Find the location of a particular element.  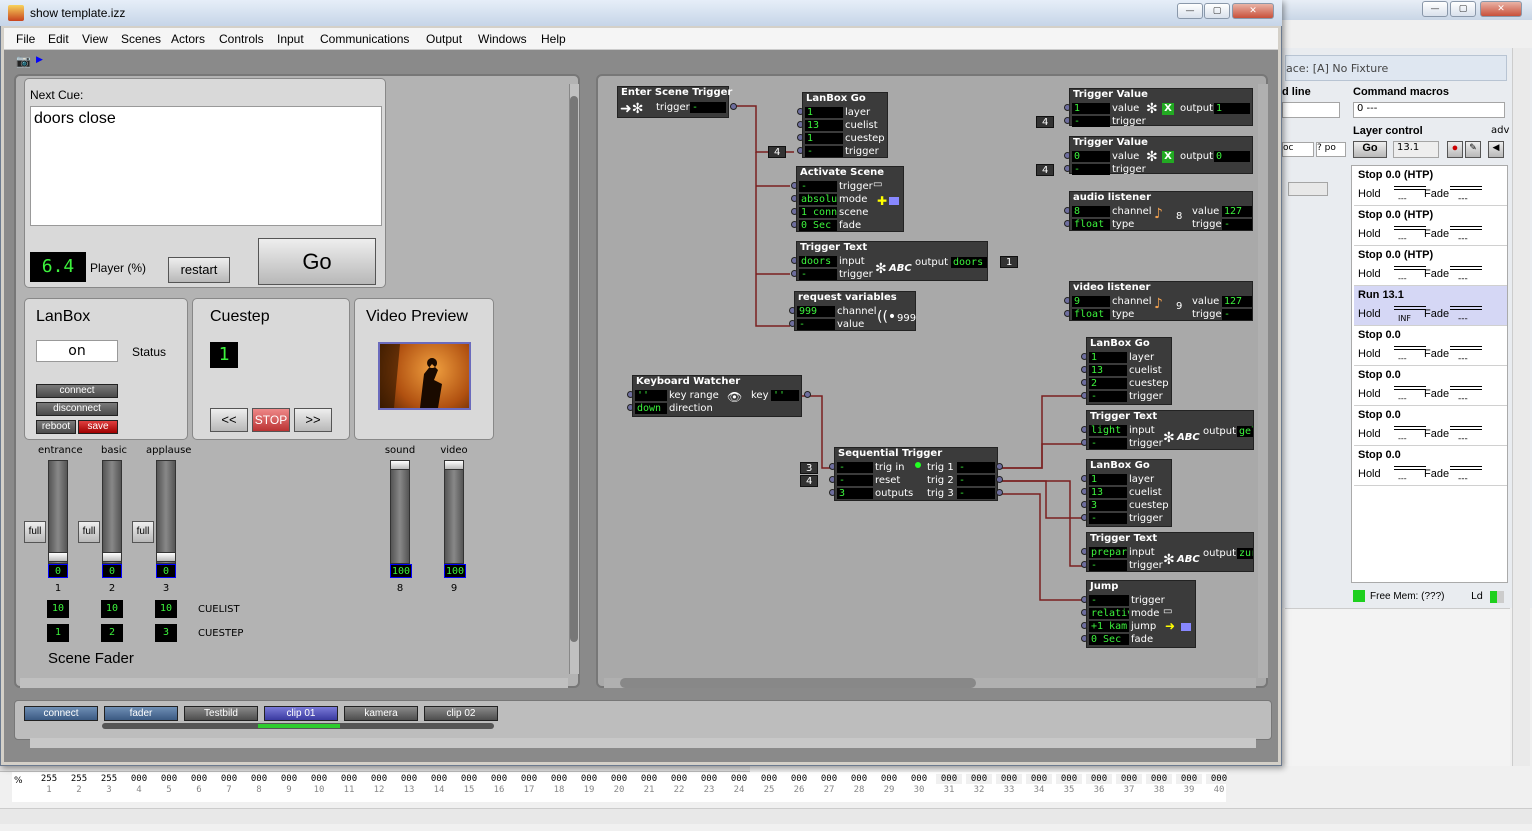

maximize-icon: ▢ is located at coordinates (1463, 9).